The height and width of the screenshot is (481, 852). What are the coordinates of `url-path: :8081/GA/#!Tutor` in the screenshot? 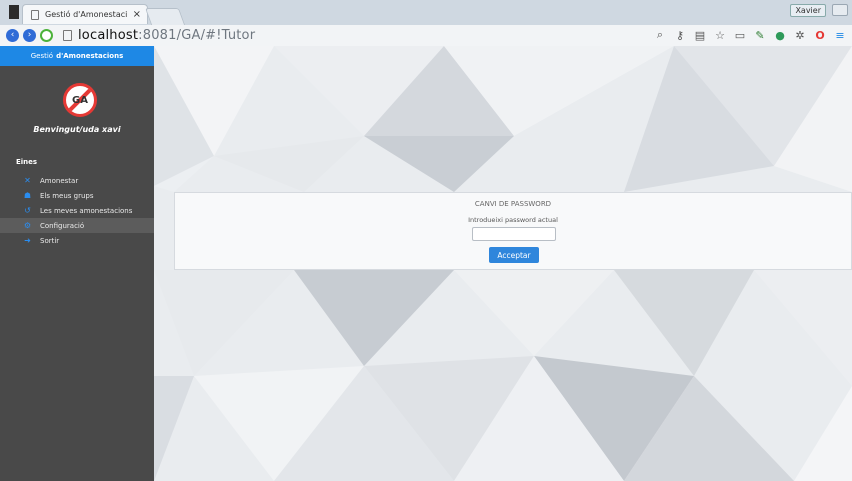 It's located at (197, 35).